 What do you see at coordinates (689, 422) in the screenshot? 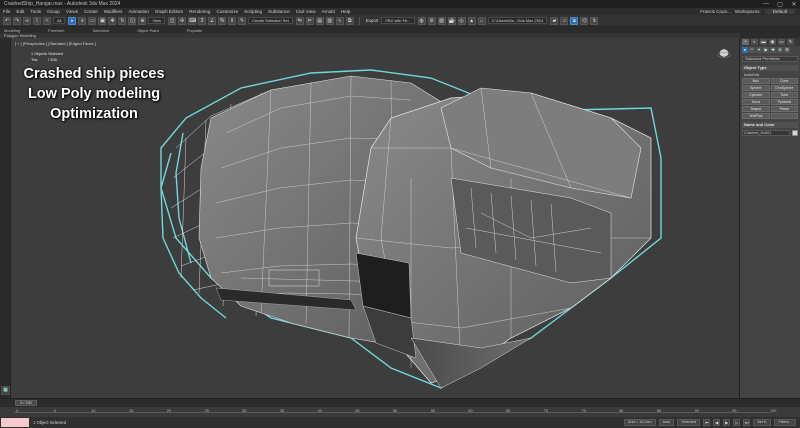
I see `selected-dropdown: Selected` at bounding box center [689, 422].